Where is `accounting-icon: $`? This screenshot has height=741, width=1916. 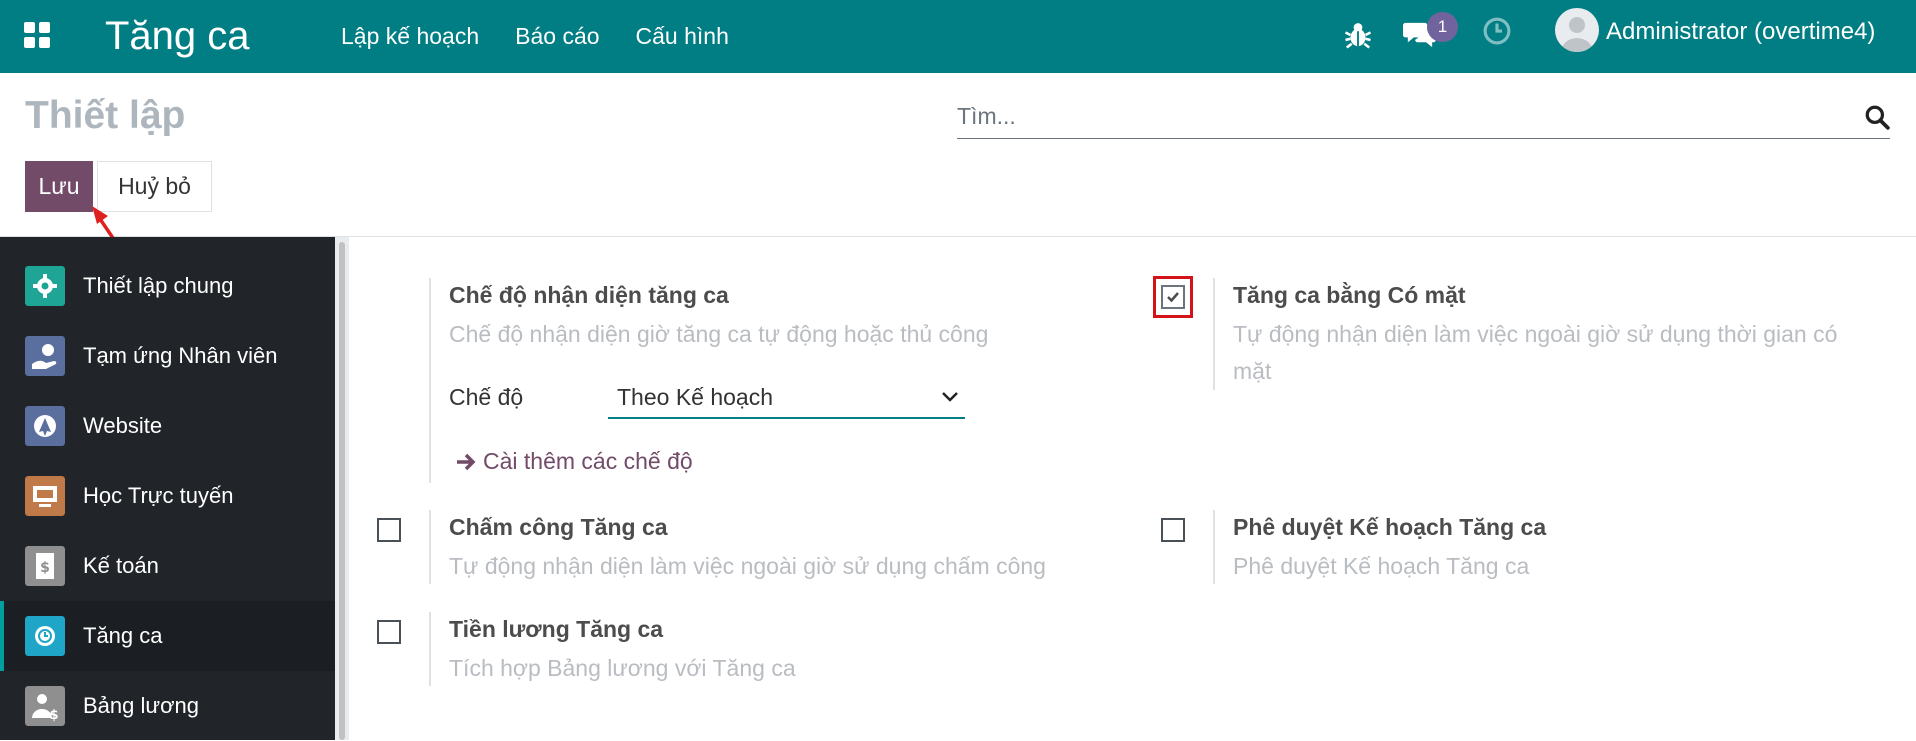
accounting-icon: $ is located at coordinates (45, 566).